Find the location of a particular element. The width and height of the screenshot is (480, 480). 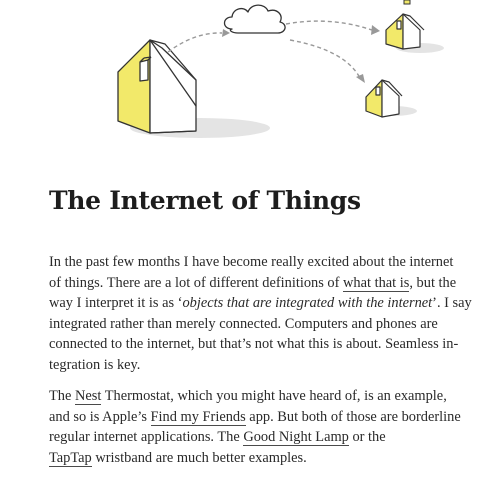

top-right-partial-house is located at coordinates (407, 2).